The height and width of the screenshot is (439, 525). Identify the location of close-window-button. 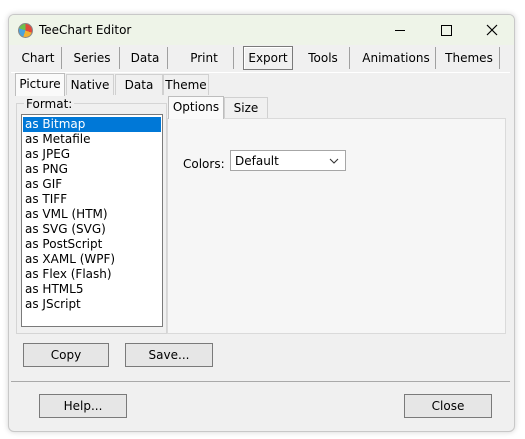
(491, 30).